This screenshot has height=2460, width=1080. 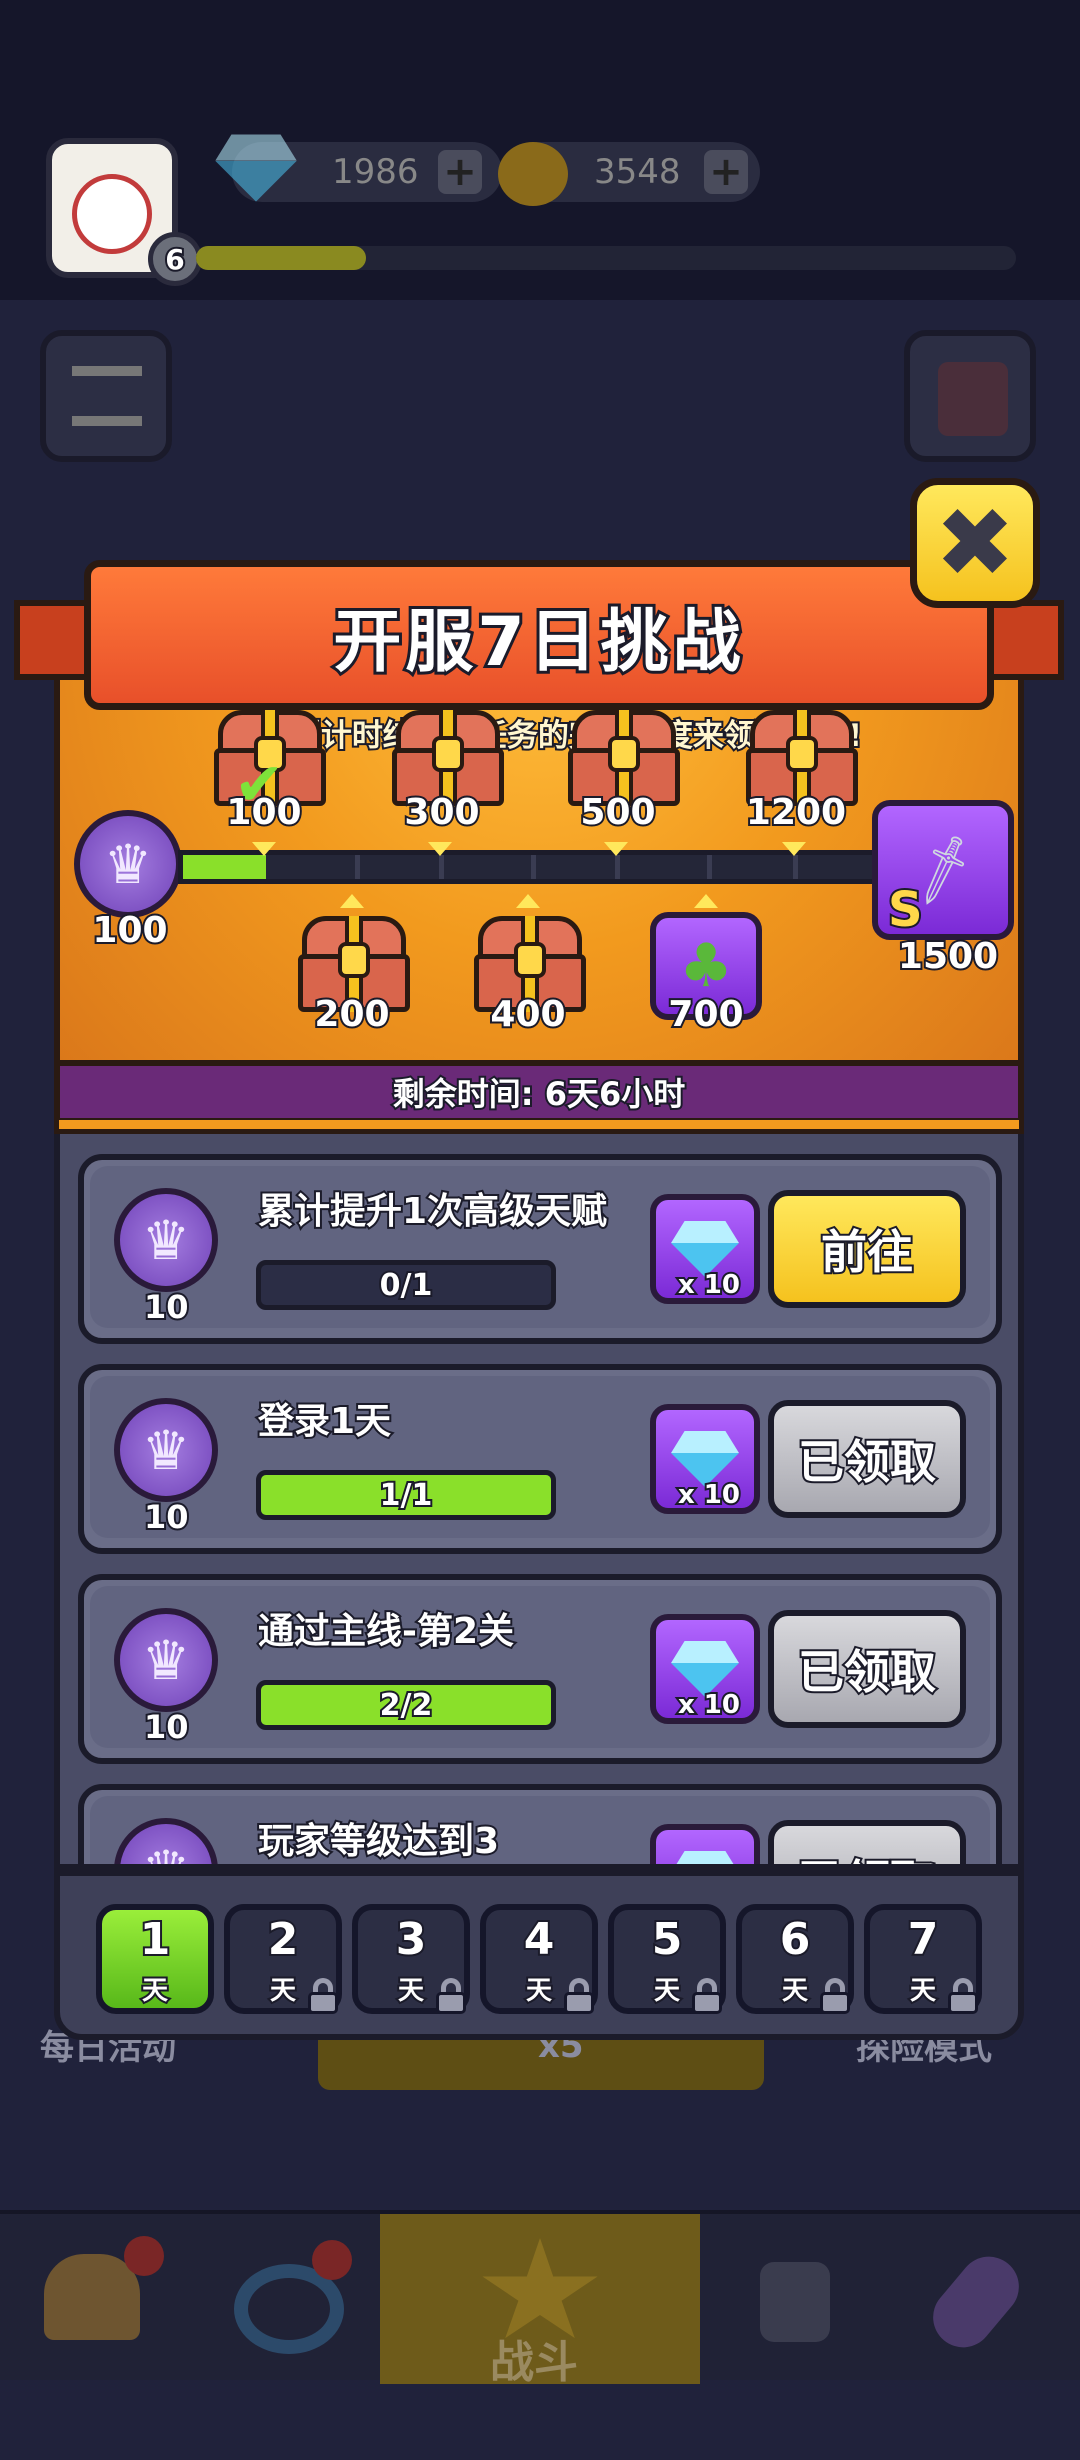 What do you see at coordinates (129, 930) in the screenshot?
I see `current-points: 100` at bounding box center [129, 930].